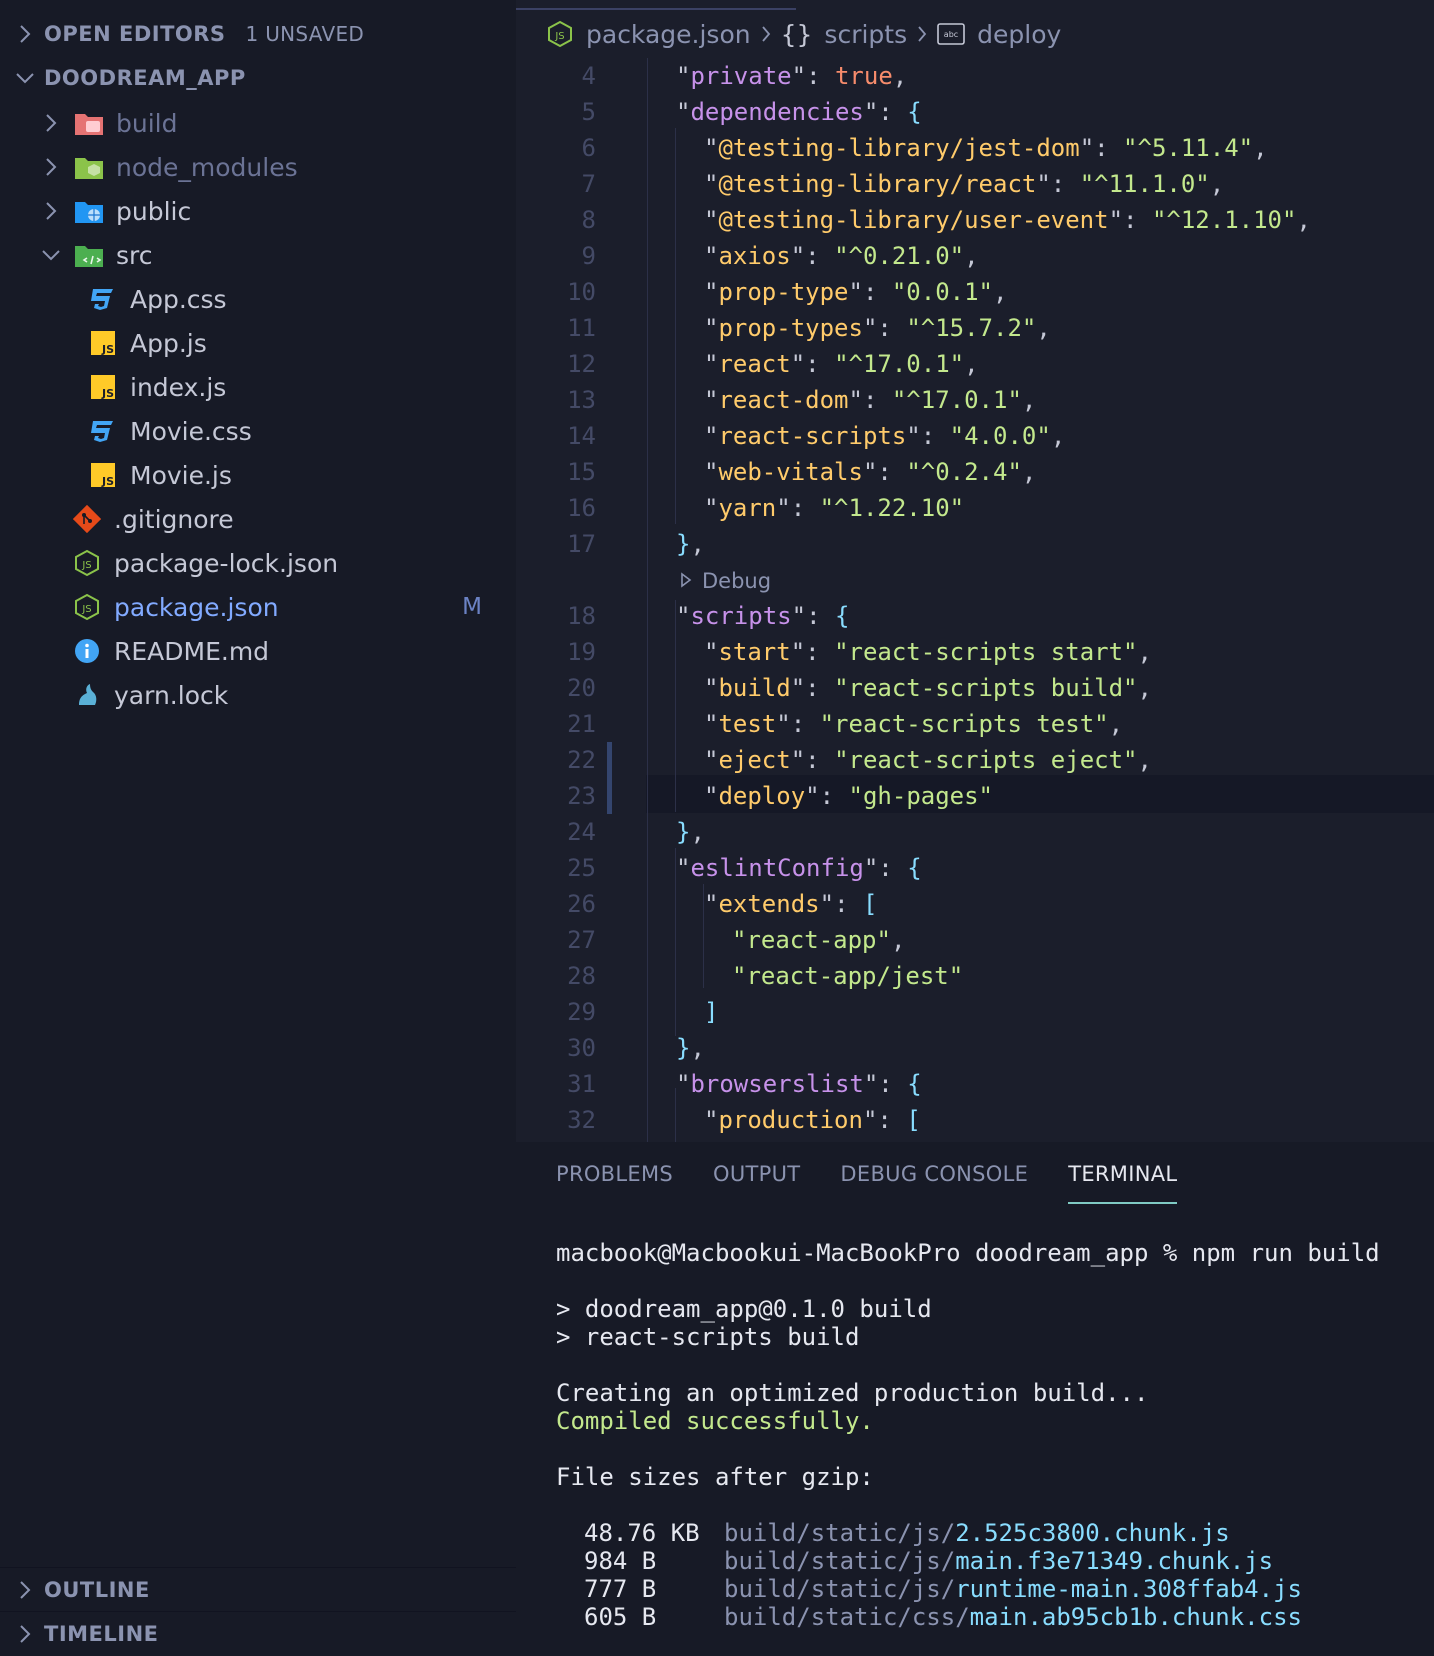  I want to click on unsaved-count: 1 UNSAVED, so click(305, 34).